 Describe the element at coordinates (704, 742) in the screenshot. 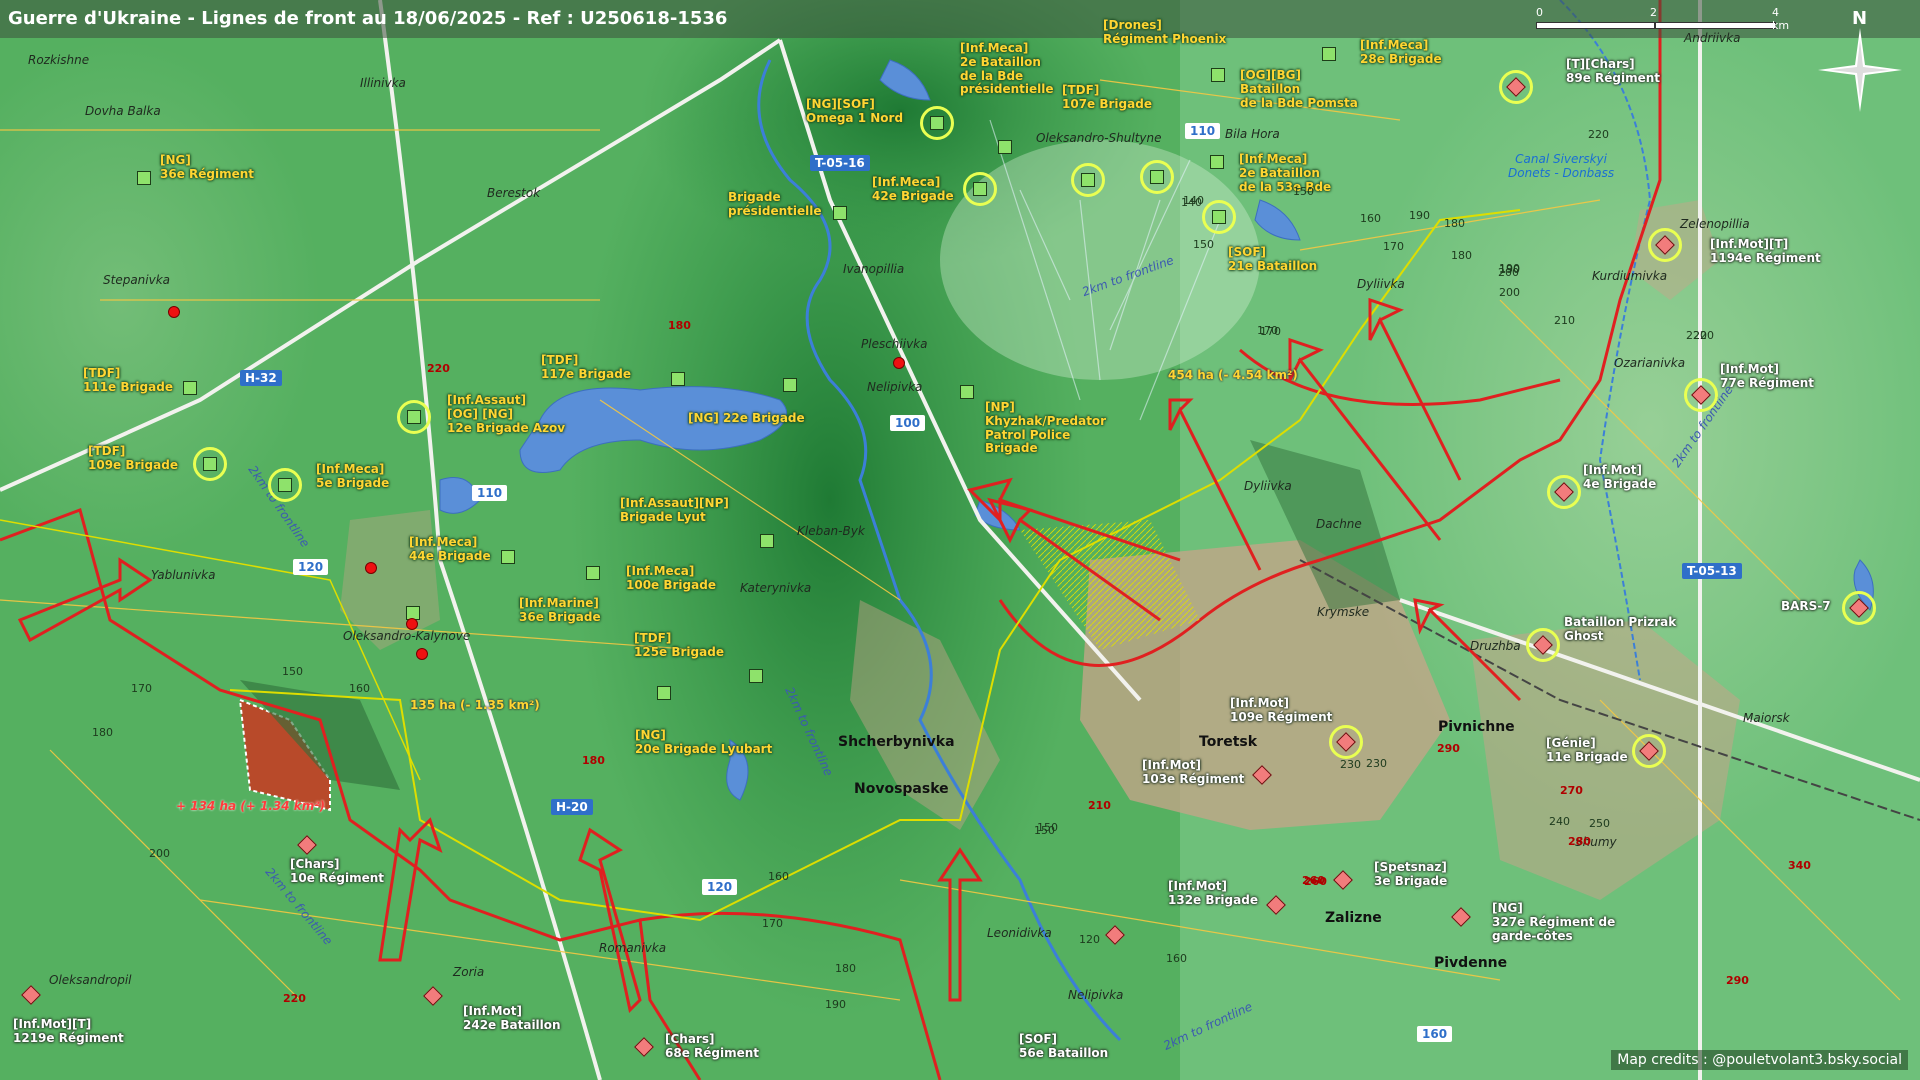

I see `ua-unit-label: [NG] 20e Brigade Lyubart` at that location.